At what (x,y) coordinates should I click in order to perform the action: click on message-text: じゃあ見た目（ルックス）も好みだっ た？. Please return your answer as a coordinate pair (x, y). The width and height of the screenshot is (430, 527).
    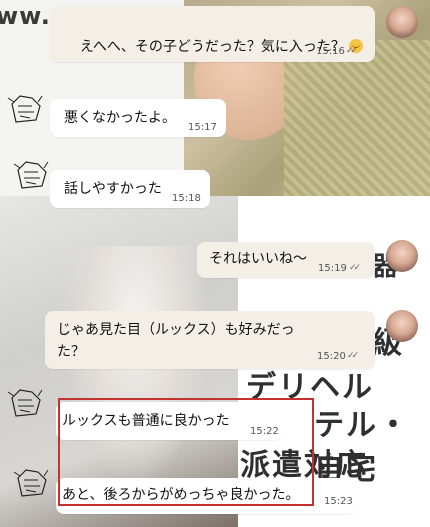
    Looking at the image, I should click on (176, 341).